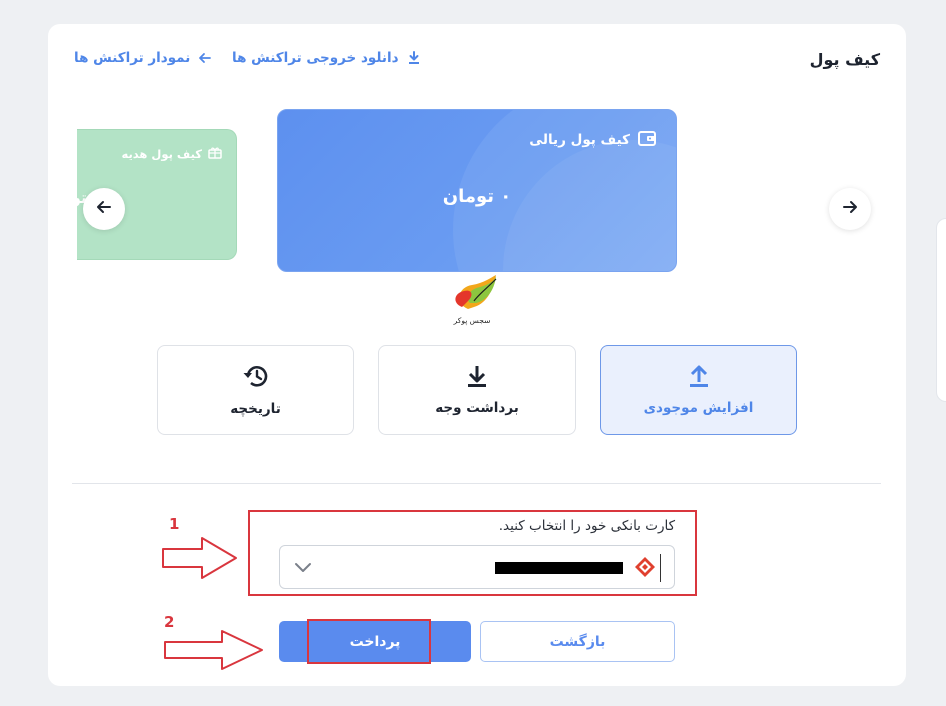  What do you see at coordinates (477, 408) in the screenshot?
I see `withdraw-label: برداشت وجه` at bounding box center [477, 408].